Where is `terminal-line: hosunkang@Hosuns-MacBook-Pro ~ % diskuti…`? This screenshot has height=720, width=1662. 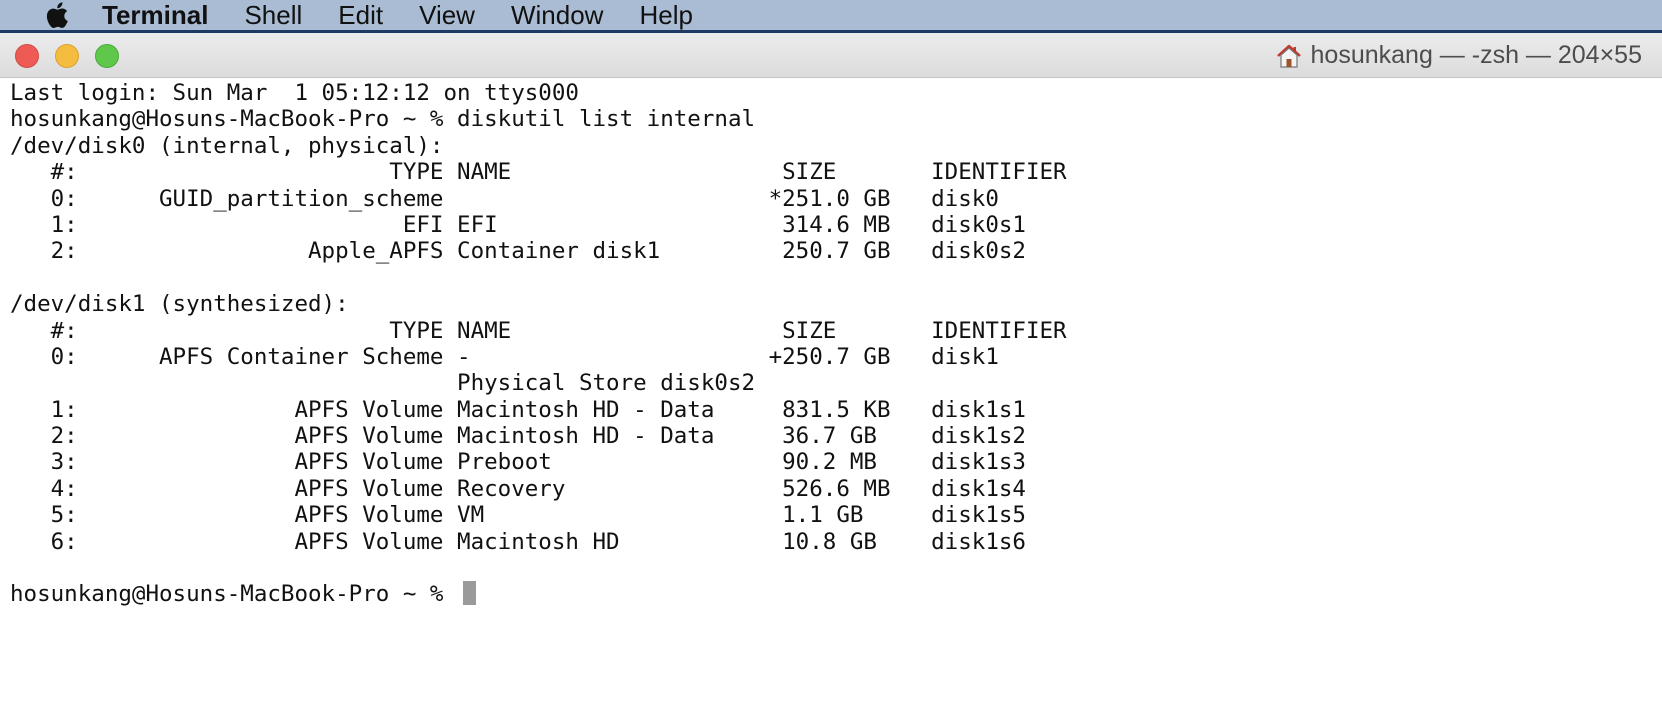
terminal-line: hosunkang@Hosuns-MacBook-Pro ~ % diskuti… is located at coordinates (383, 119).